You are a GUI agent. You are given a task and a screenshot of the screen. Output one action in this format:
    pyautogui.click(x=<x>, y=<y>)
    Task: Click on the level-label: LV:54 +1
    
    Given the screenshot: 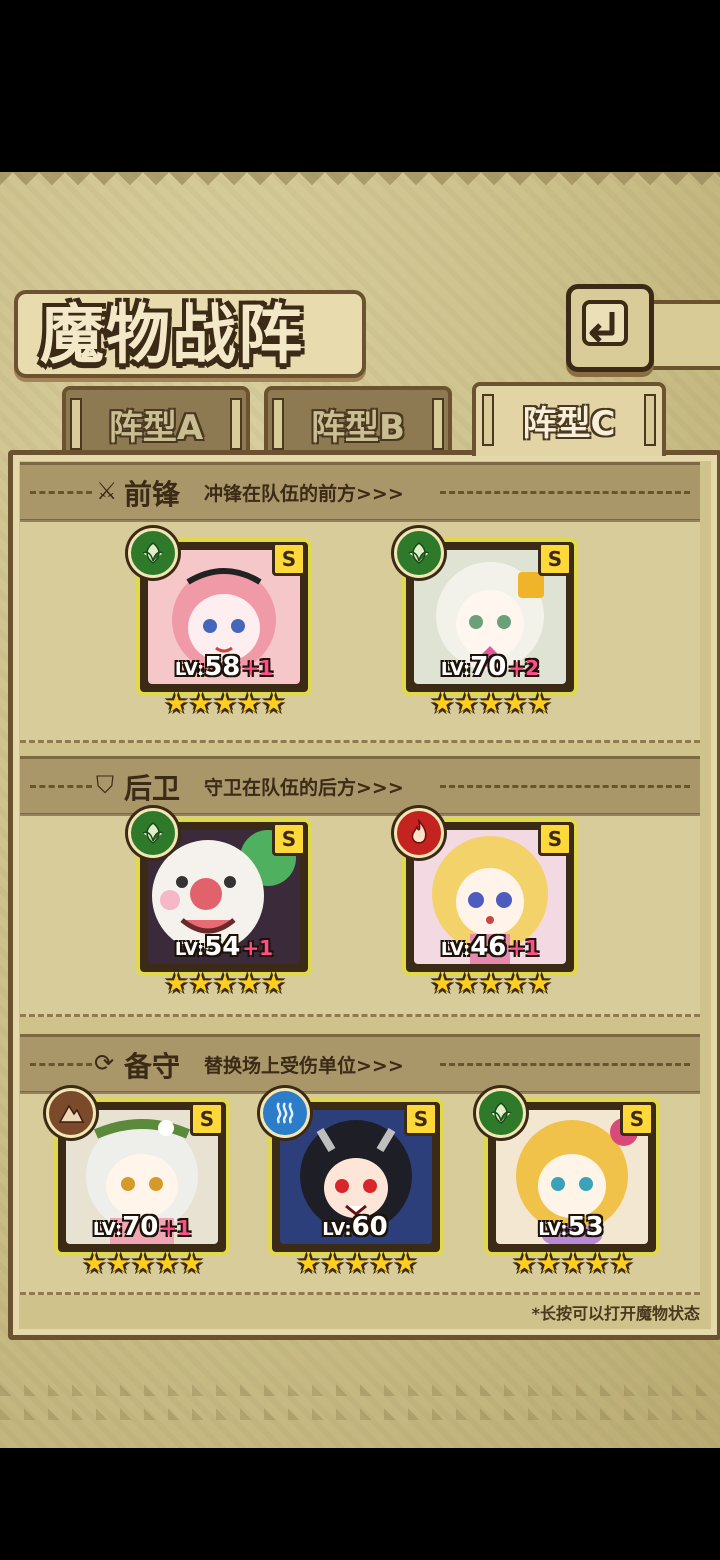 What is the action you would take?
    pyautogui.click(x=224, y=947)
    